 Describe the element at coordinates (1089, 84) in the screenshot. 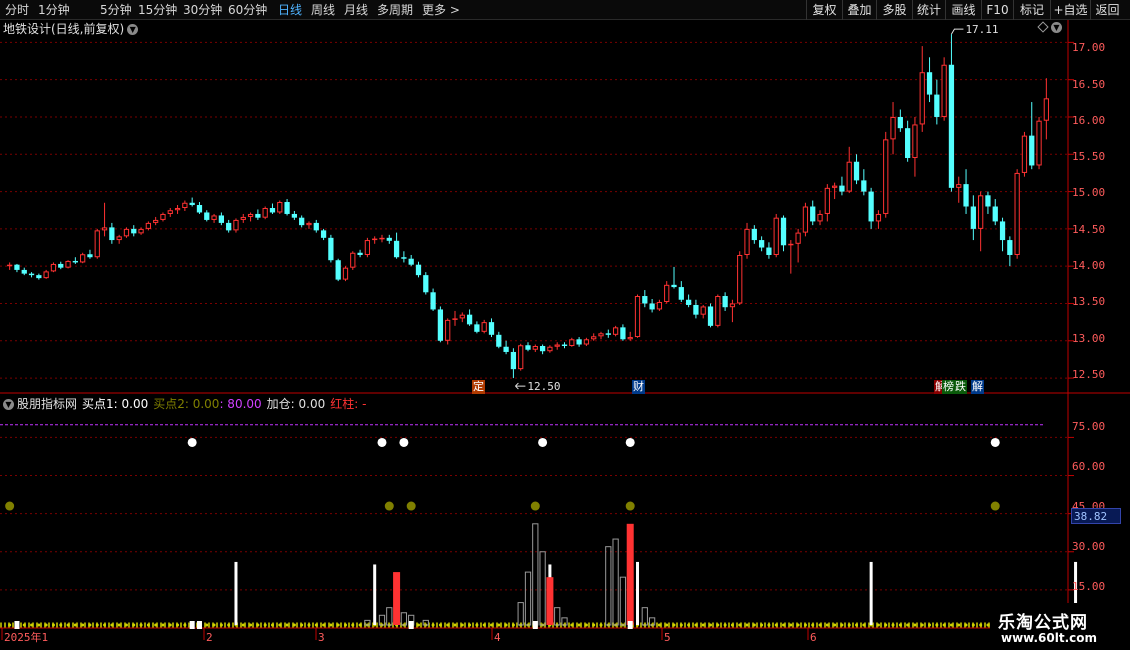

I see `price-tick: 16.50` at that location.